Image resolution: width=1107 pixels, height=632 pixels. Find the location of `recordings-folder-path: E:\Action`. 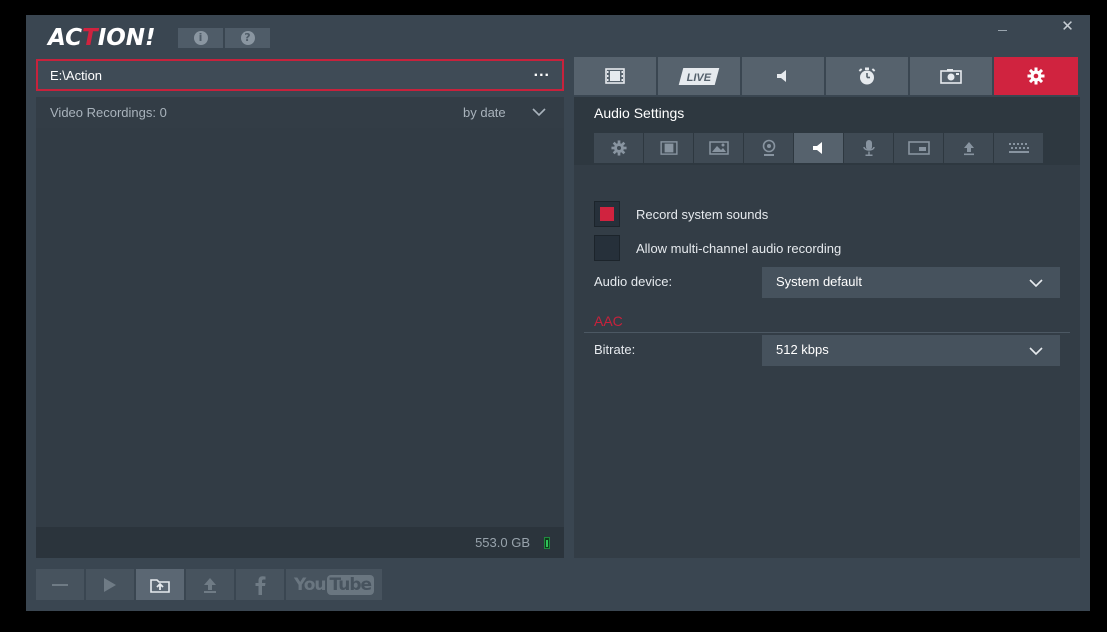

recordings-folder-path: E:\Action is located at coordinates (76, 75).